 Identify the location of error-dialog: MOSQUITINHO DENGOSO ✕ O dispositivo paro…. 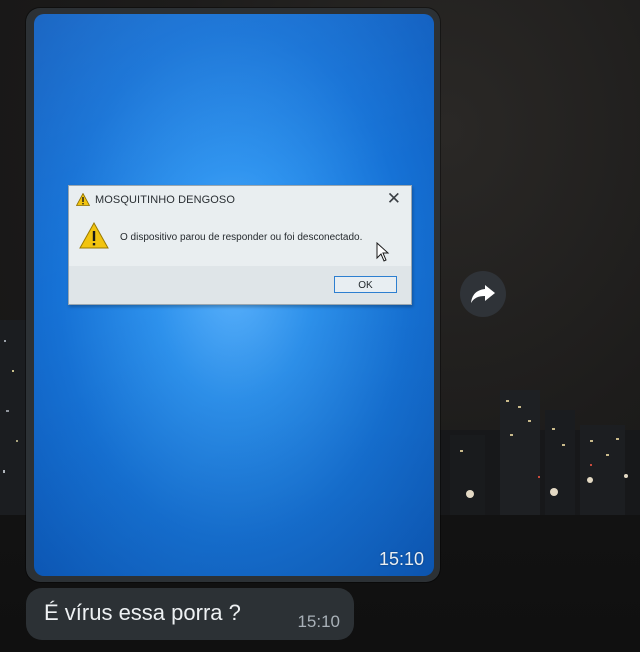
(240, 245).